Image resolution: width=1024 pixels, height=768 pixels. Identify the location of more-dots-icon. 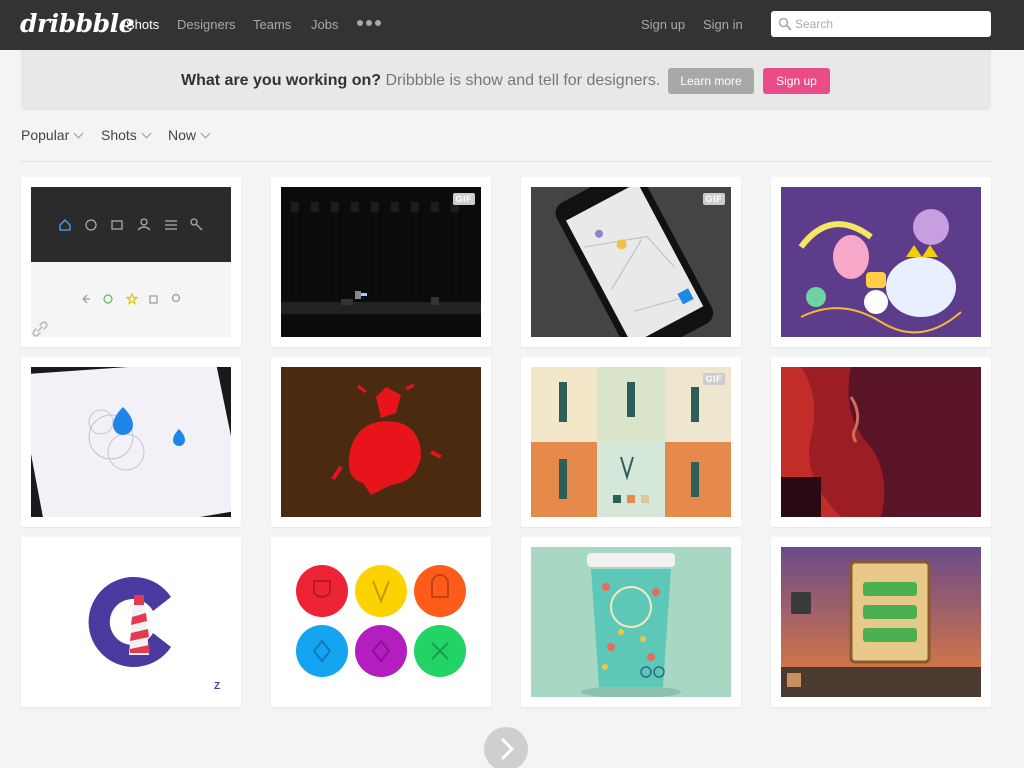
(369, 24).